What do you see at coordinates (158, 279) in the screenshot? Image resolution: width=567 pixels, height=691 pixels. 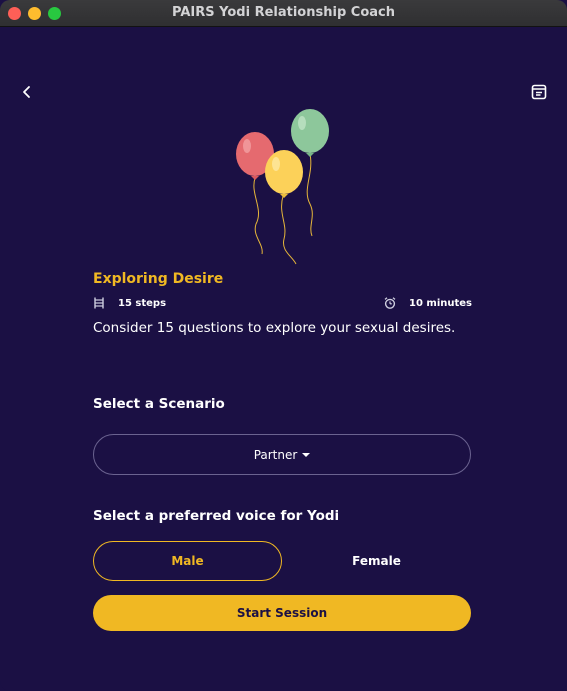 I see `activity-title: Exploring Desire` at bounding box center [158, 279].